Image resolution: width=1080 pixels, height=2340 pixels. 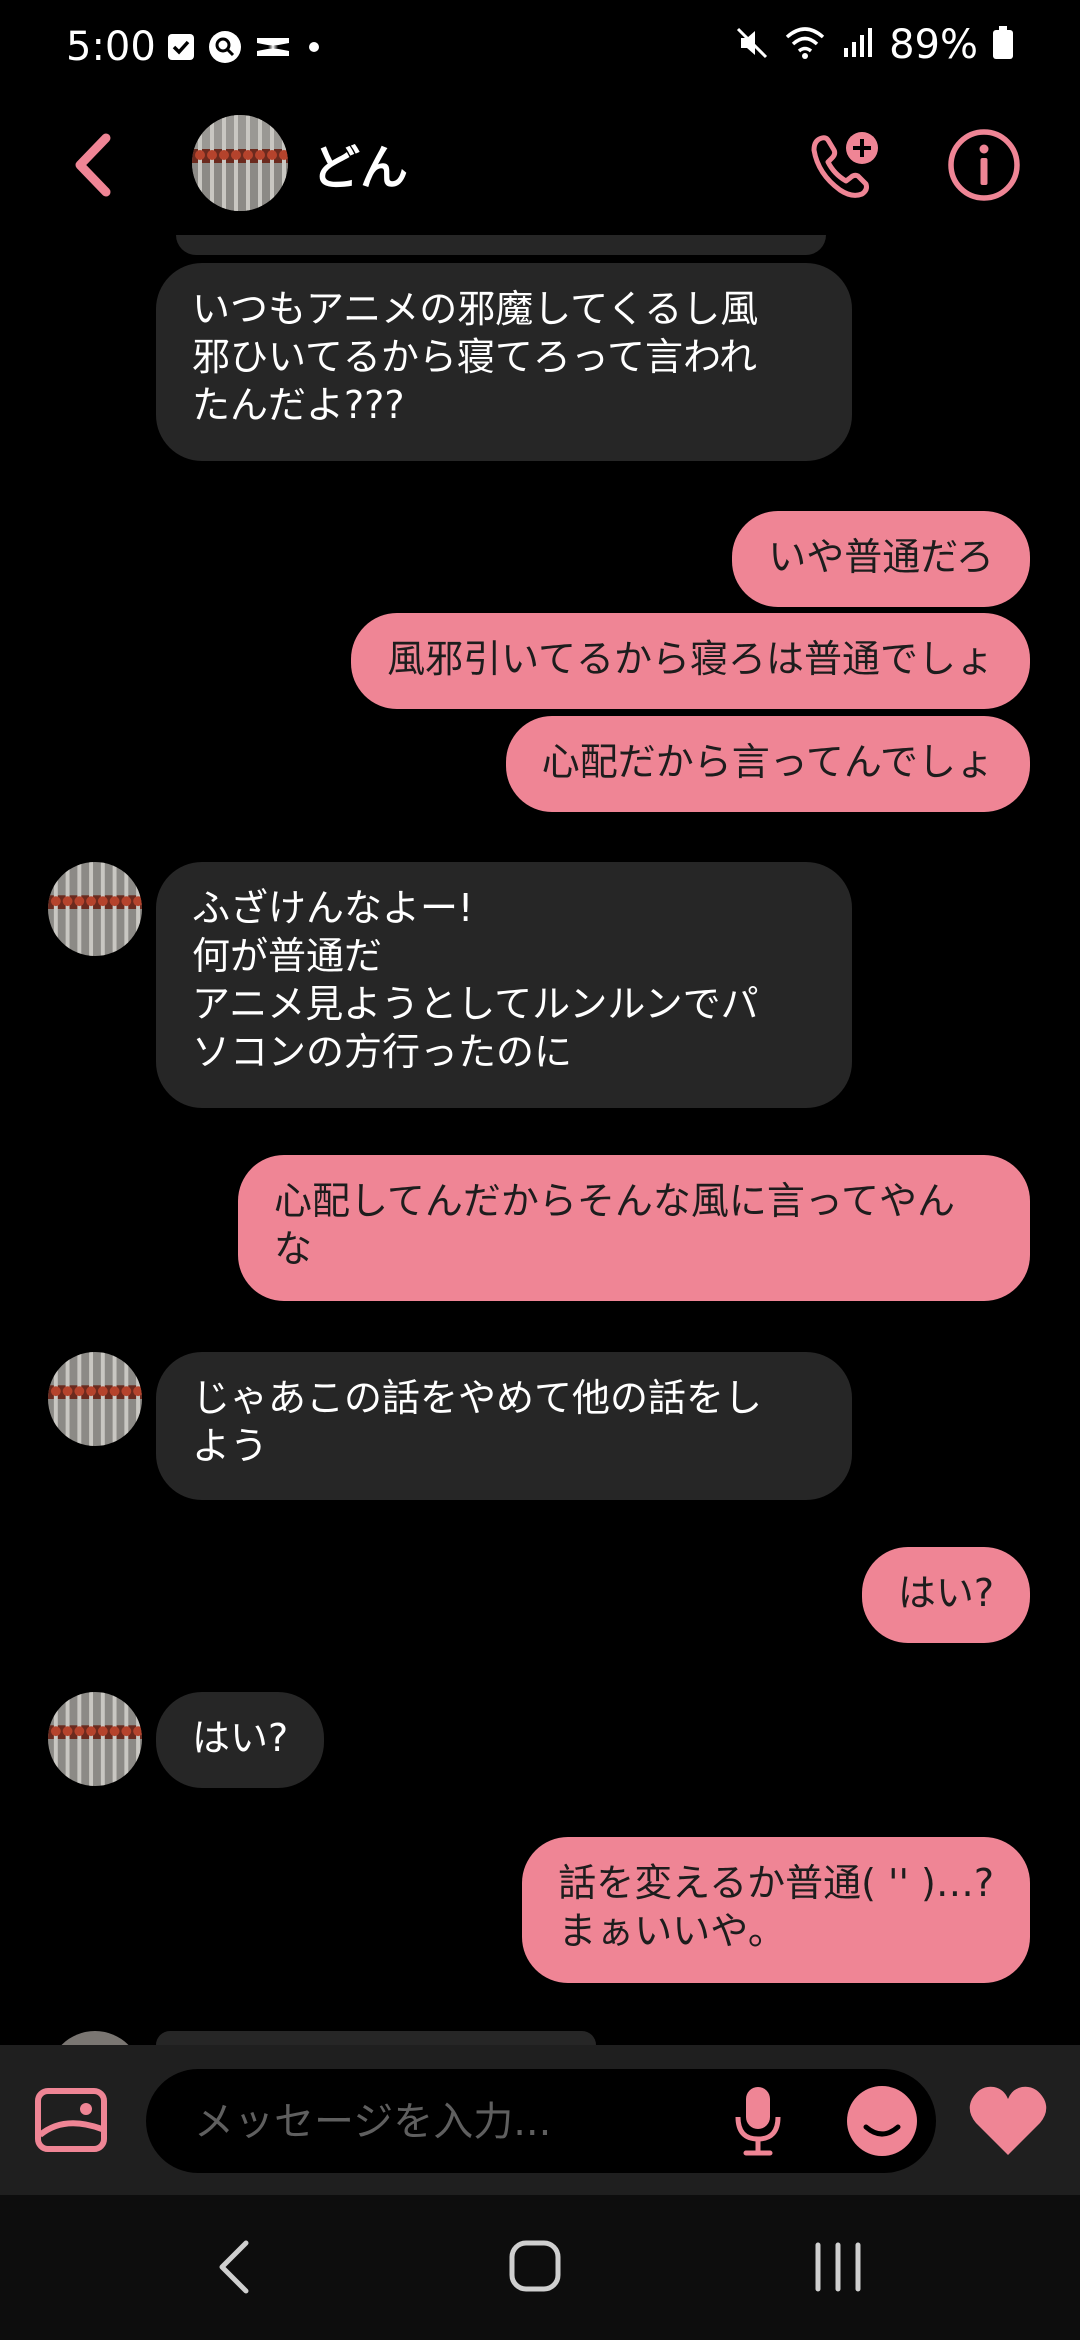 I want to click on battery-icon, so click(x=1003, y=45).